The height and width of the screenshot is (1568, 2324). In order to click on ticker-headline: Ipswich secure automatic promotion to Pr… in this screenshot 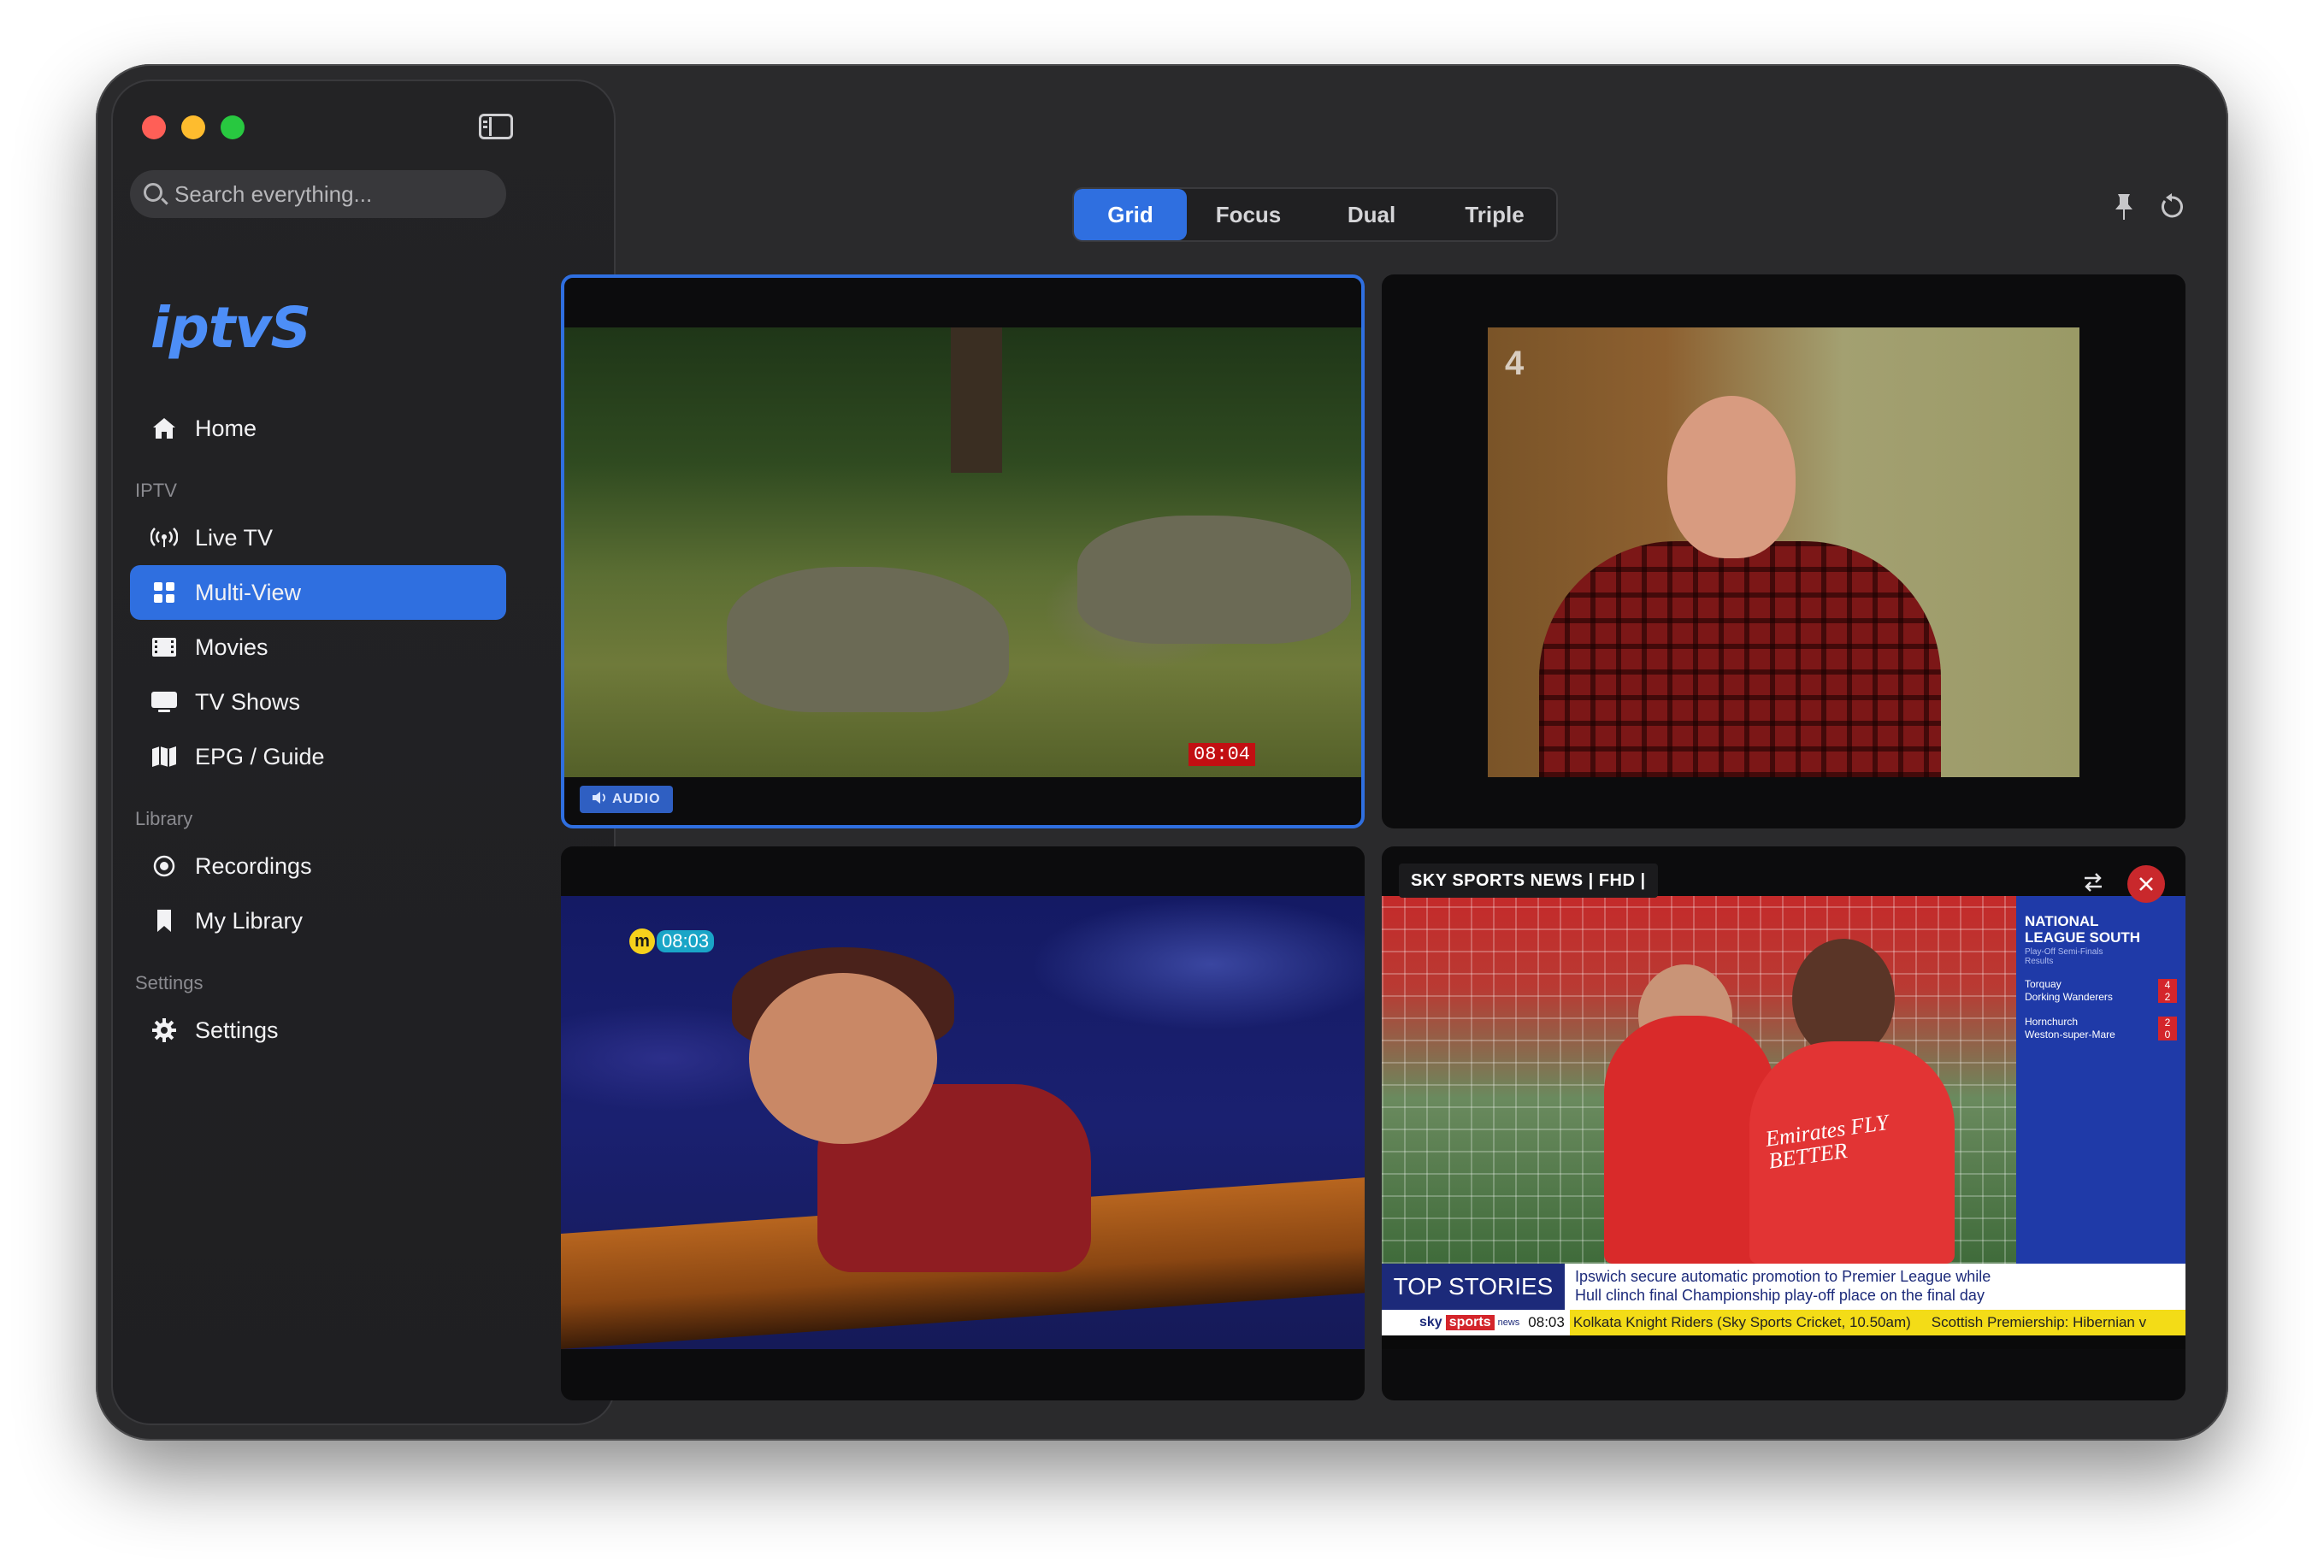, I will do `click(1783, 1276)`.